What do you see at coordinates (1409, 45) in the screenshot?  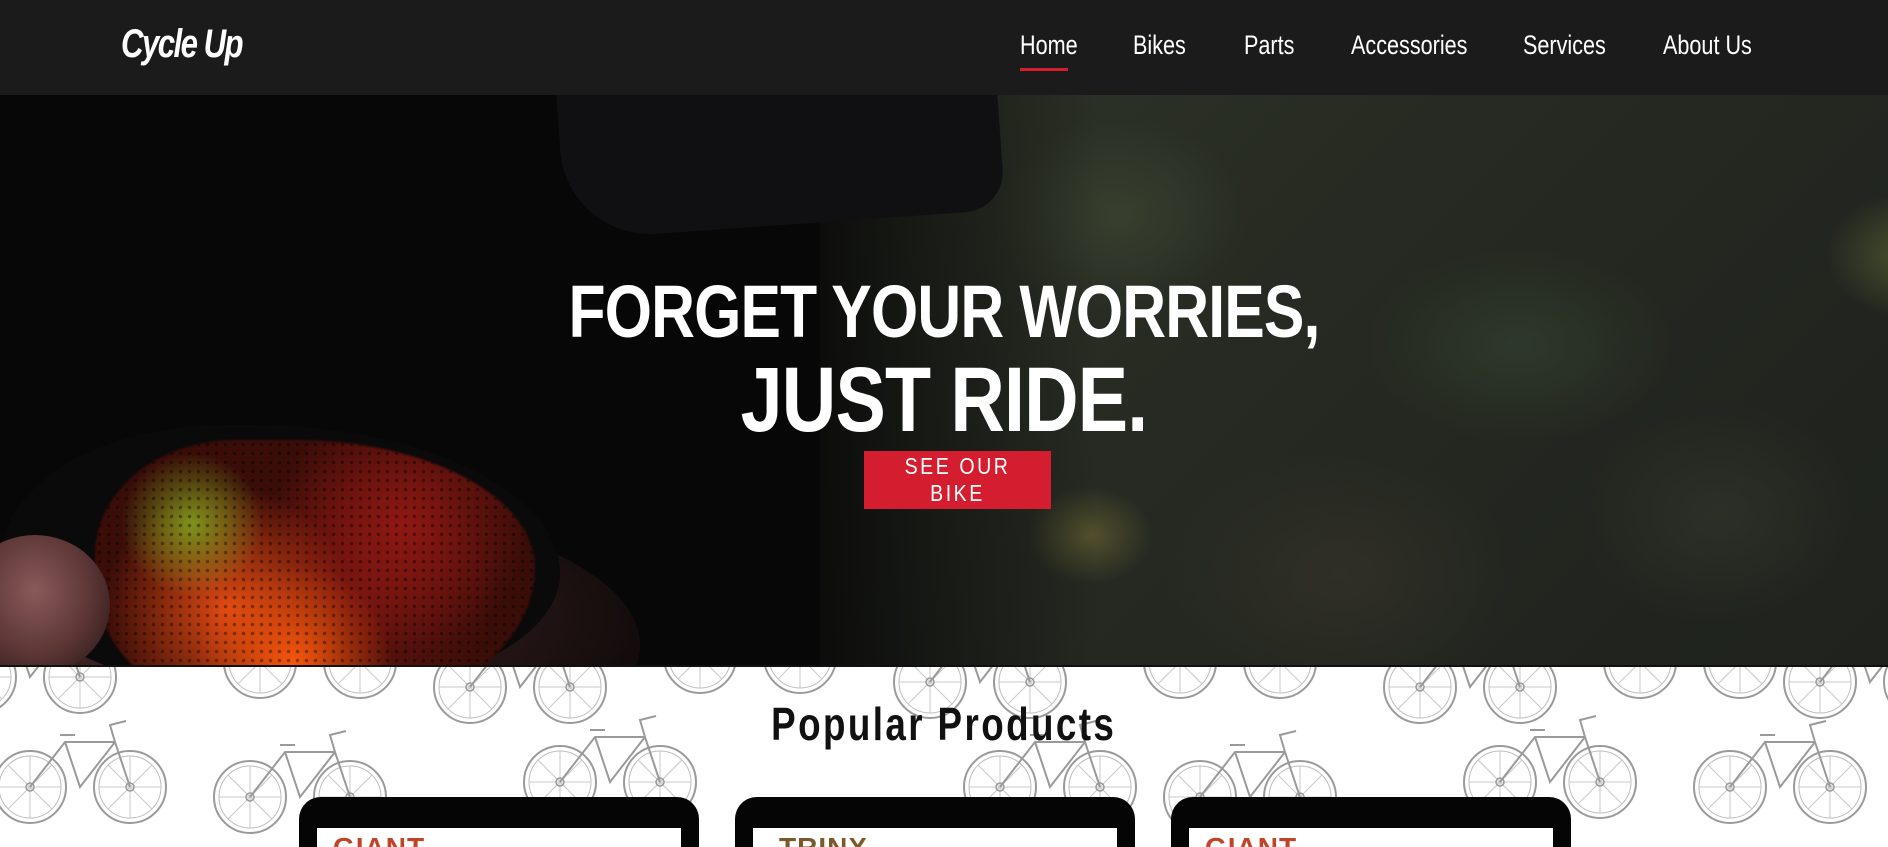 I see `nav-accessories: Accessories` at bounding box center [1409, 45].